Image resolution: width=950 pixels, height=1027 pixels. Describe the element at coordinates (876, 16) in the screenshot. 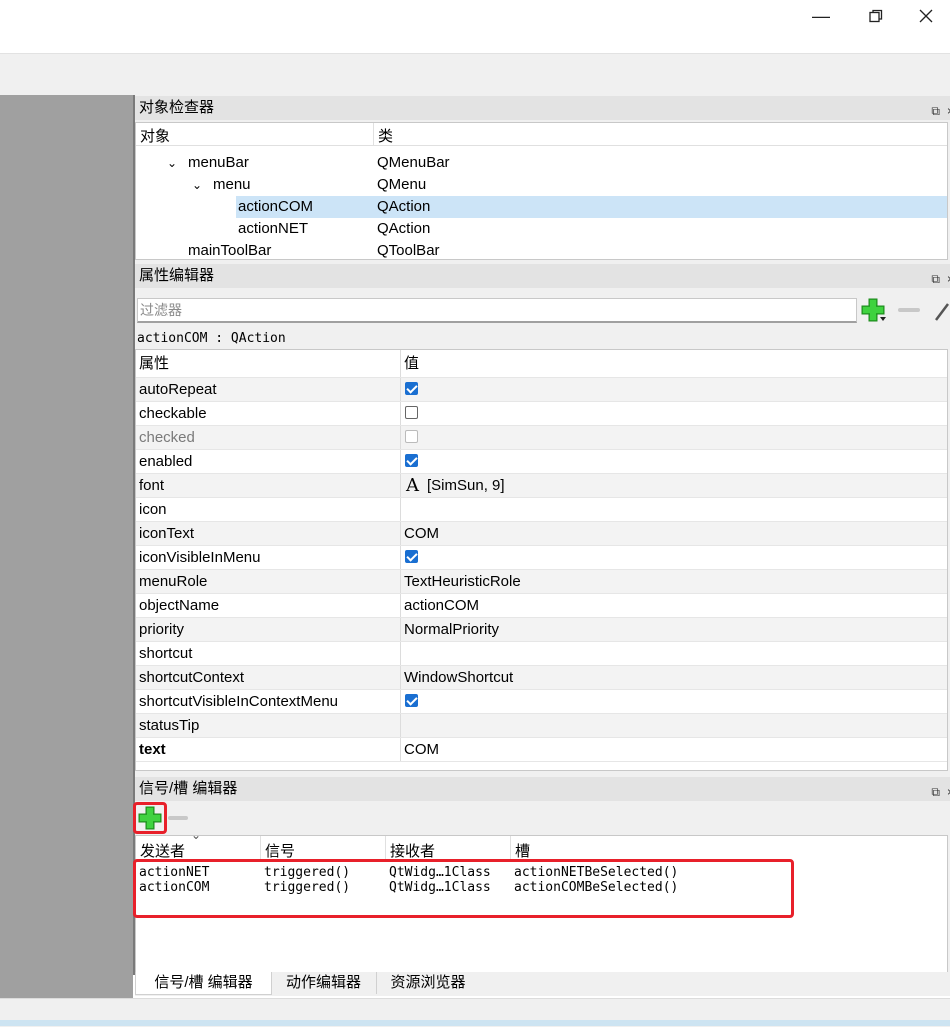

I see `restore-icon` at that location.